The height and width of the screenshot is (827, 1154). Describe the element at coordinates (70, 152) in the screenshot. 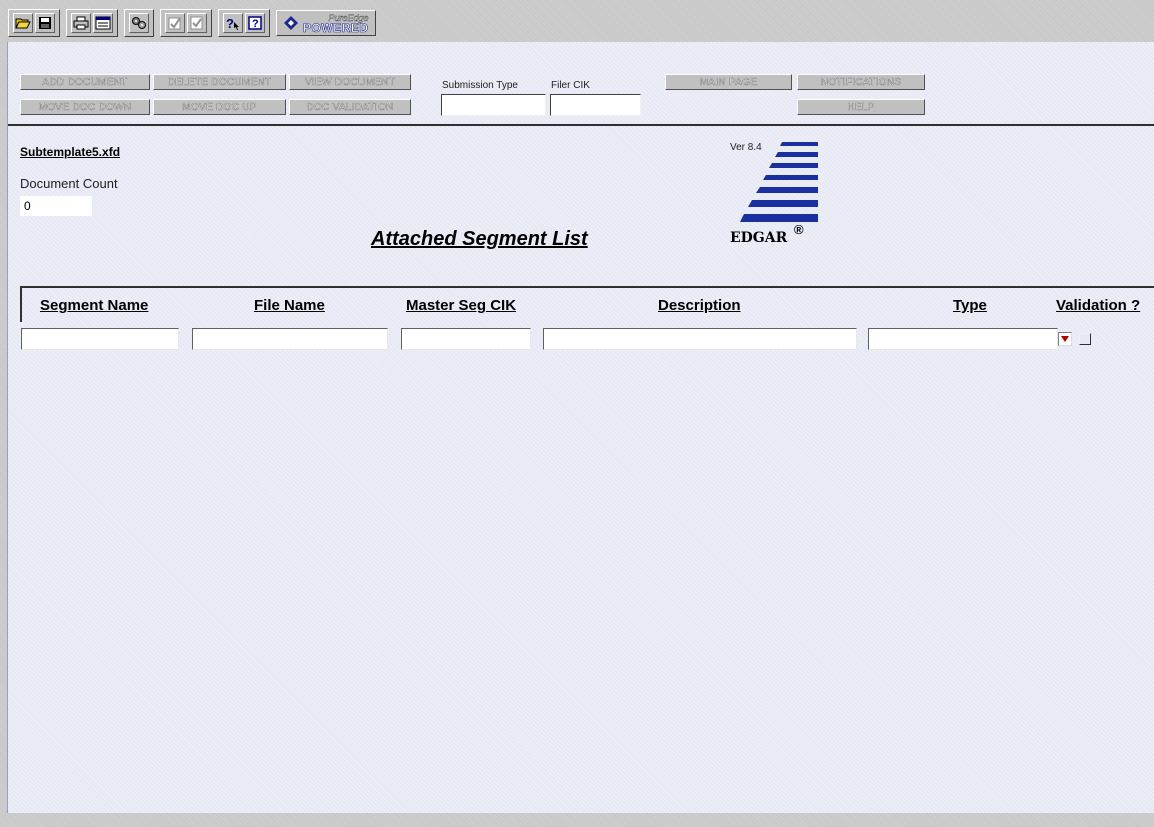

I see `template-file-link: Subtemplate5.xfd` at that location.